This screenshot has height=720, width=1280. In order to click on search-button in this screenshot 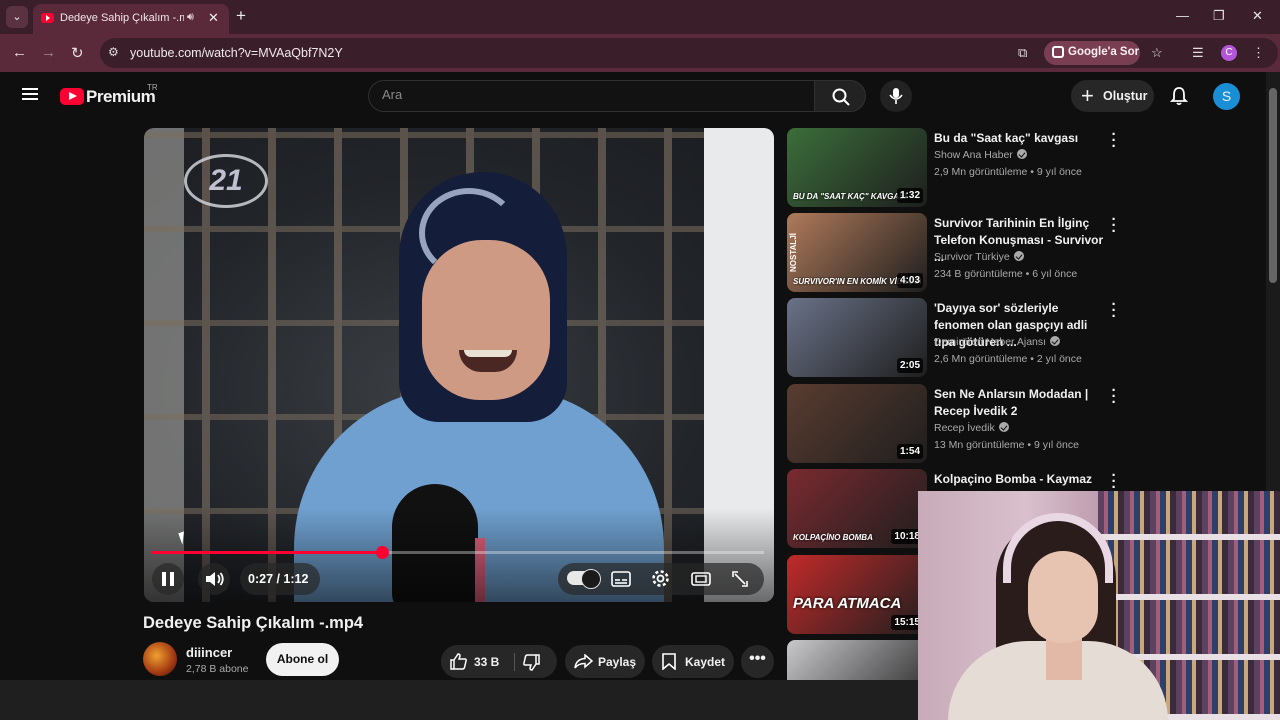, I will do `click(840, 96)`.